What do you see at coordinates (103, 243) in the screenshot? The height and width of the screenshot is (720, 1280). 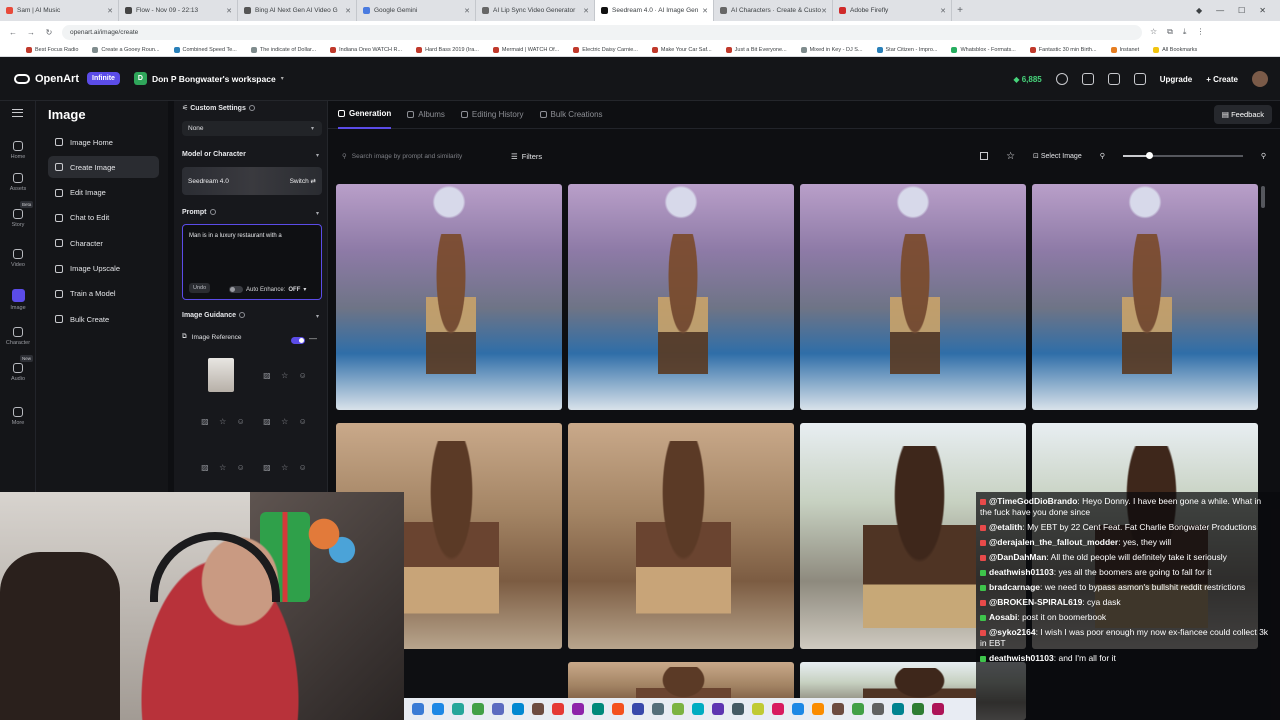 I see `side-menu-item-character: Character` at bounding box center [103, 243].